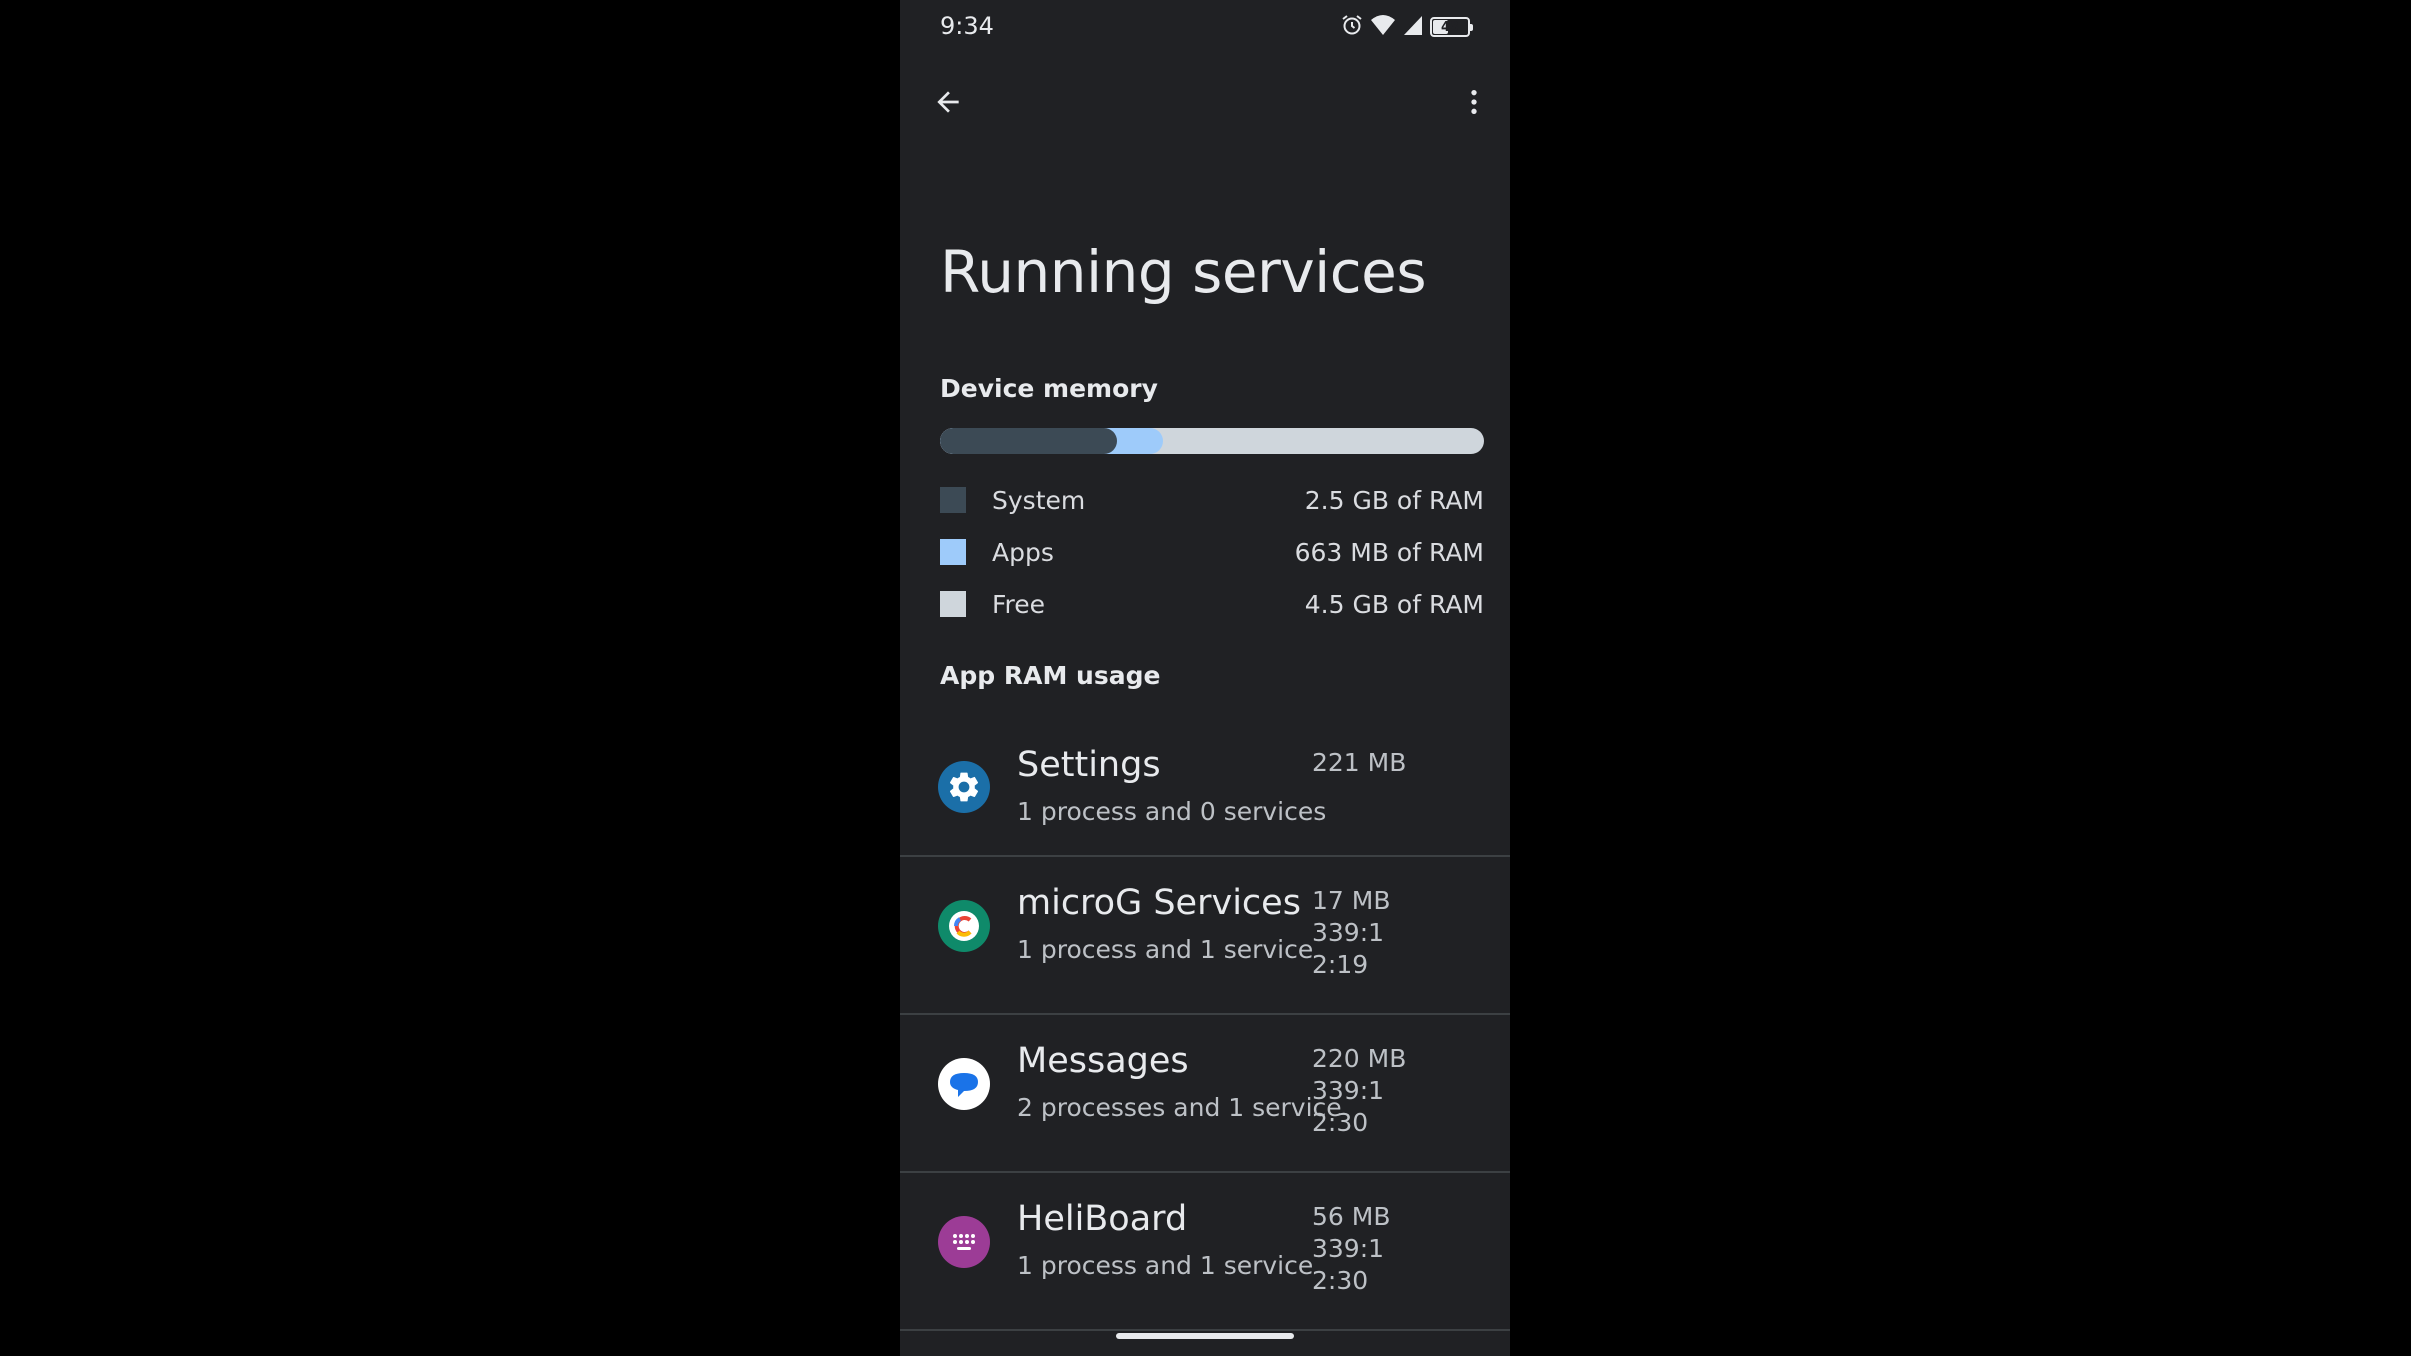 This screenshot has width=2411, height=1356. I want to click on status-icons: 43, so click(1406, 27).